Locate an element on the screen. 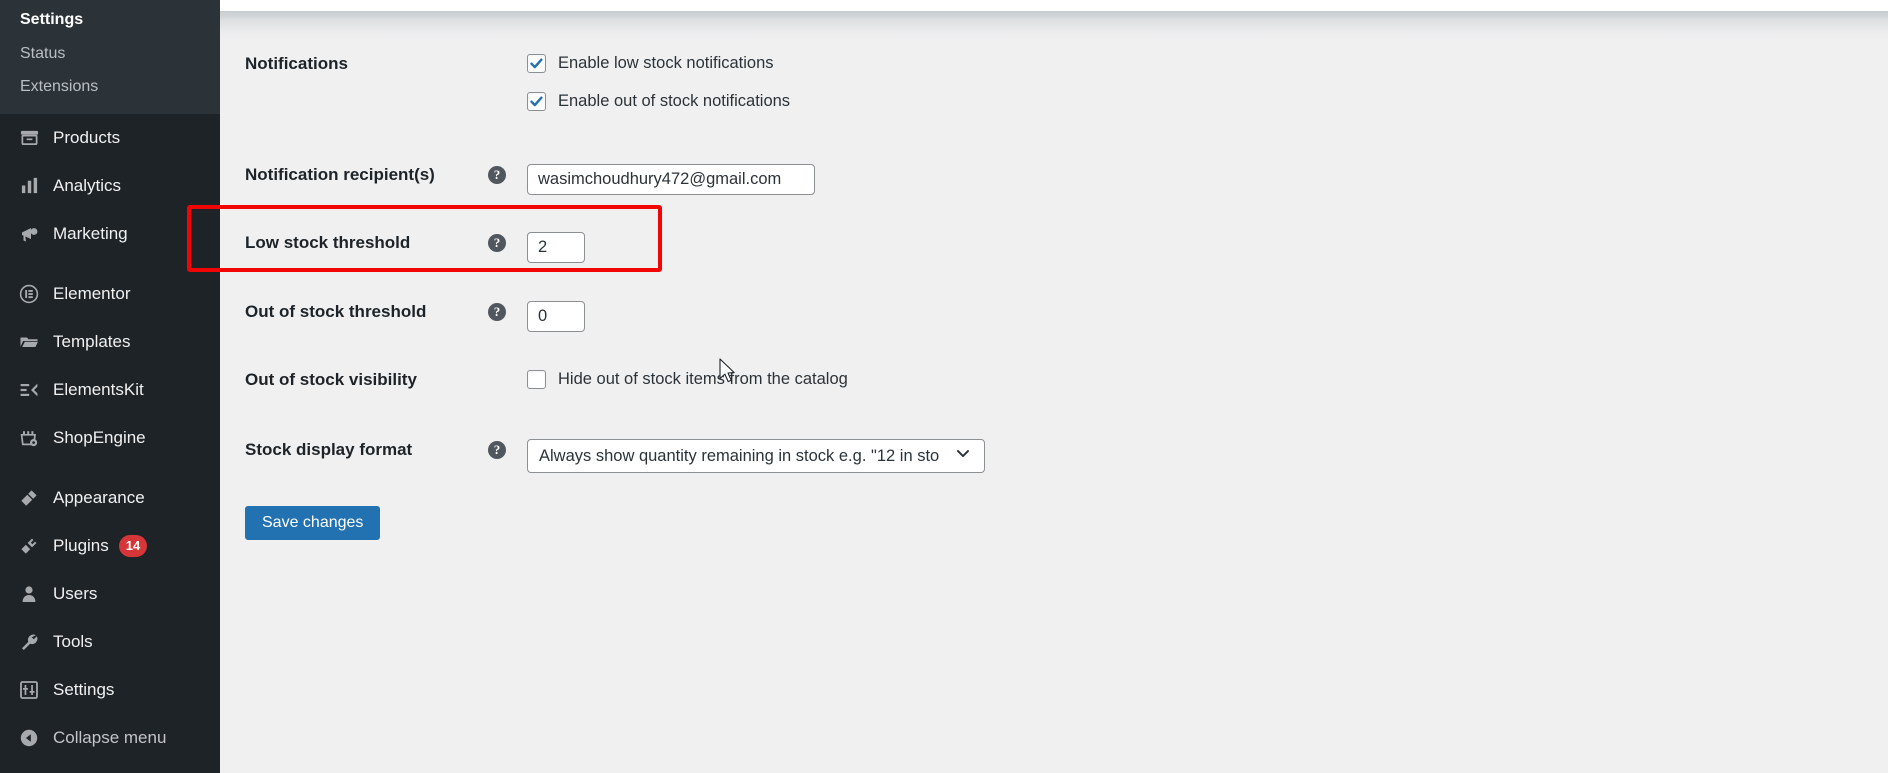  row-label-notifications: Notifications is located at coordinates (296, 63).